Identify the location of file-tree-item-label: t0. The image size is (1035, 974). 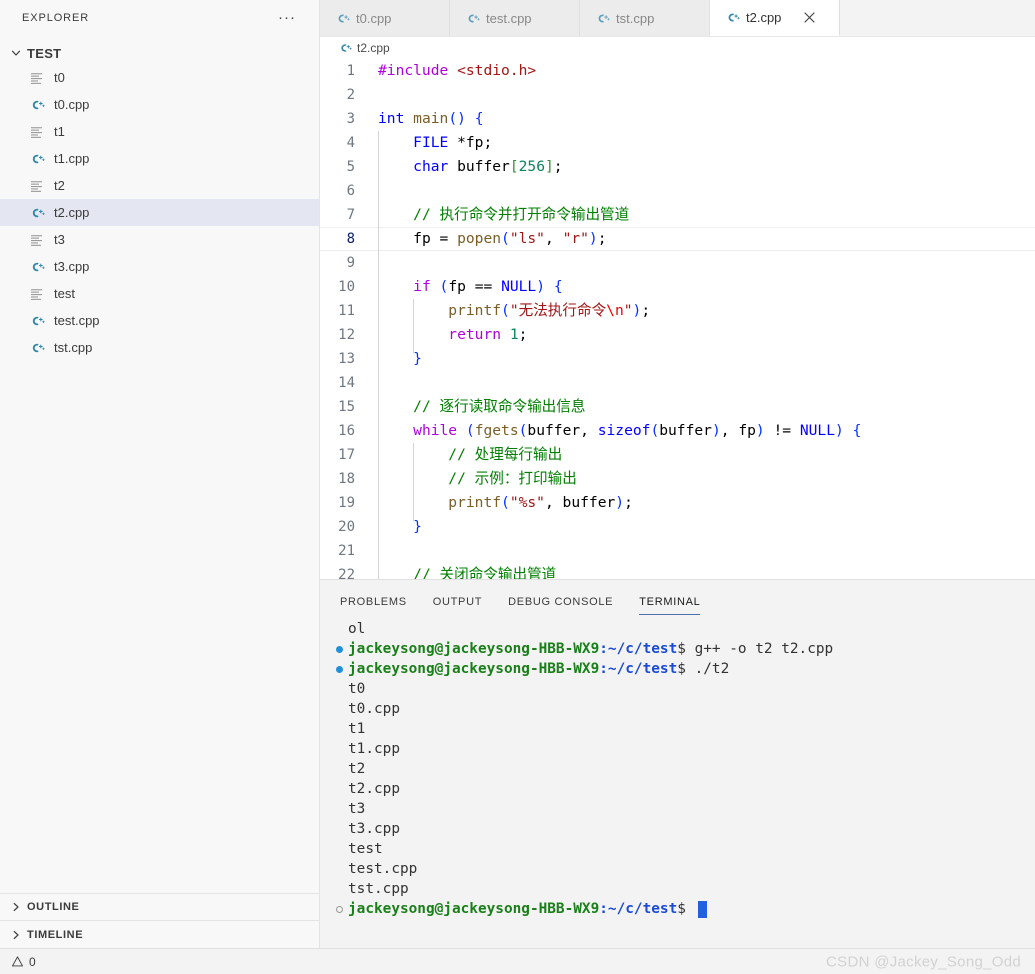
(59, 77).